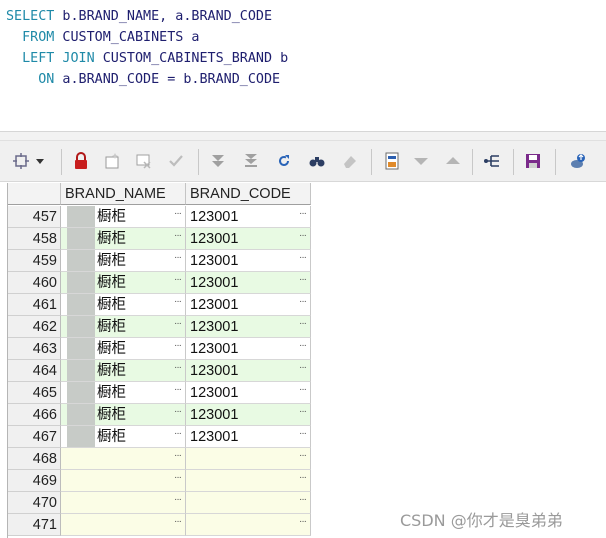  What do you see at coordinates (34, 349) in the screenshot?
I see `row-number: 463` at bounding box center [34, 349].